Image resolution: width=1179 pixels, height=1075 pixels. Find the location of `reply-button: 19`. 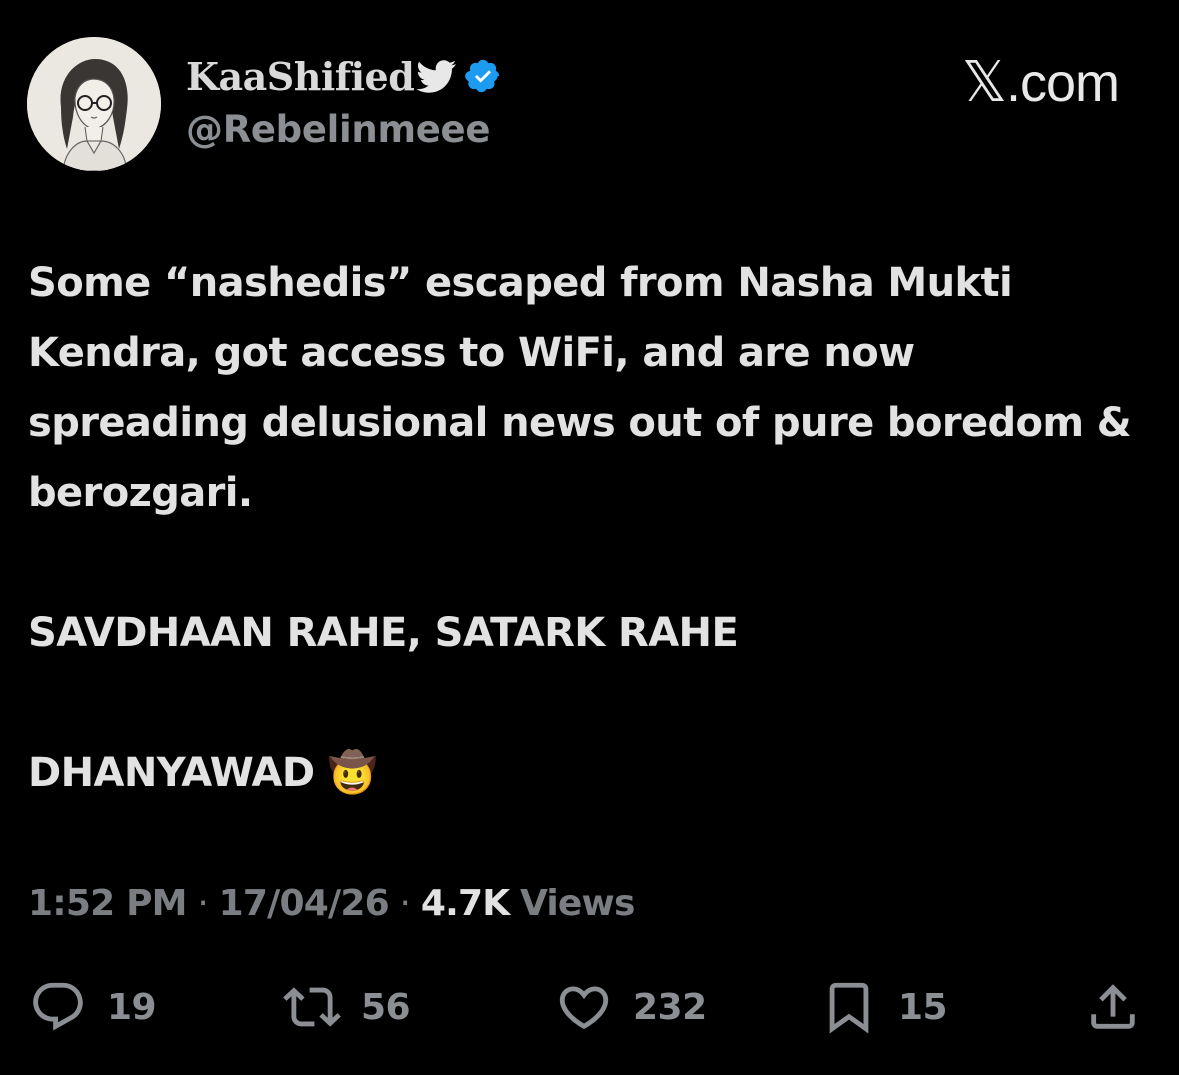

reply-button: 19 is located at coordinates (93, 1007).